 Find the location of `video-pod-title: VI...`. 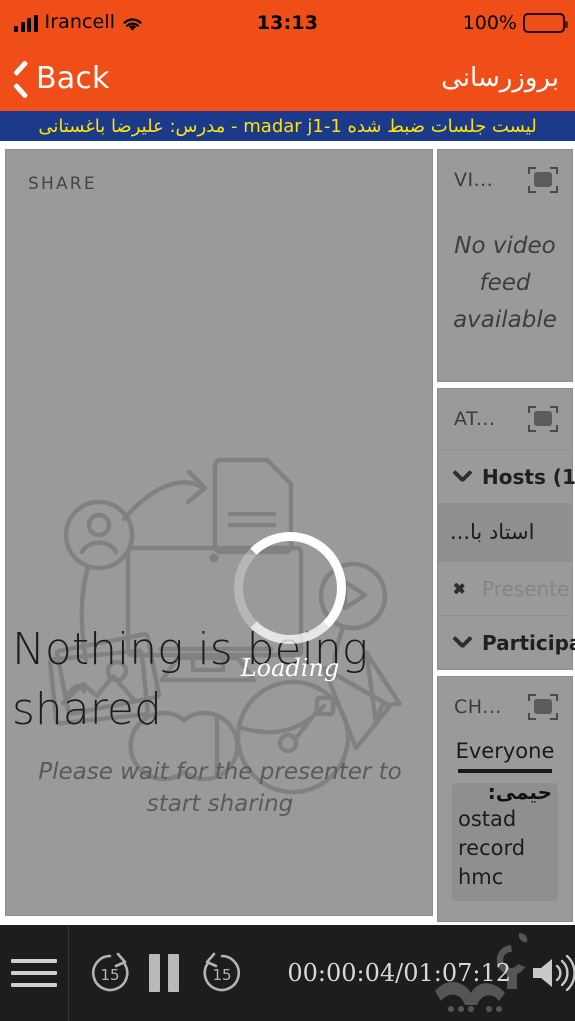

video-pod-title: VI... is located at coordinates (474, 180).